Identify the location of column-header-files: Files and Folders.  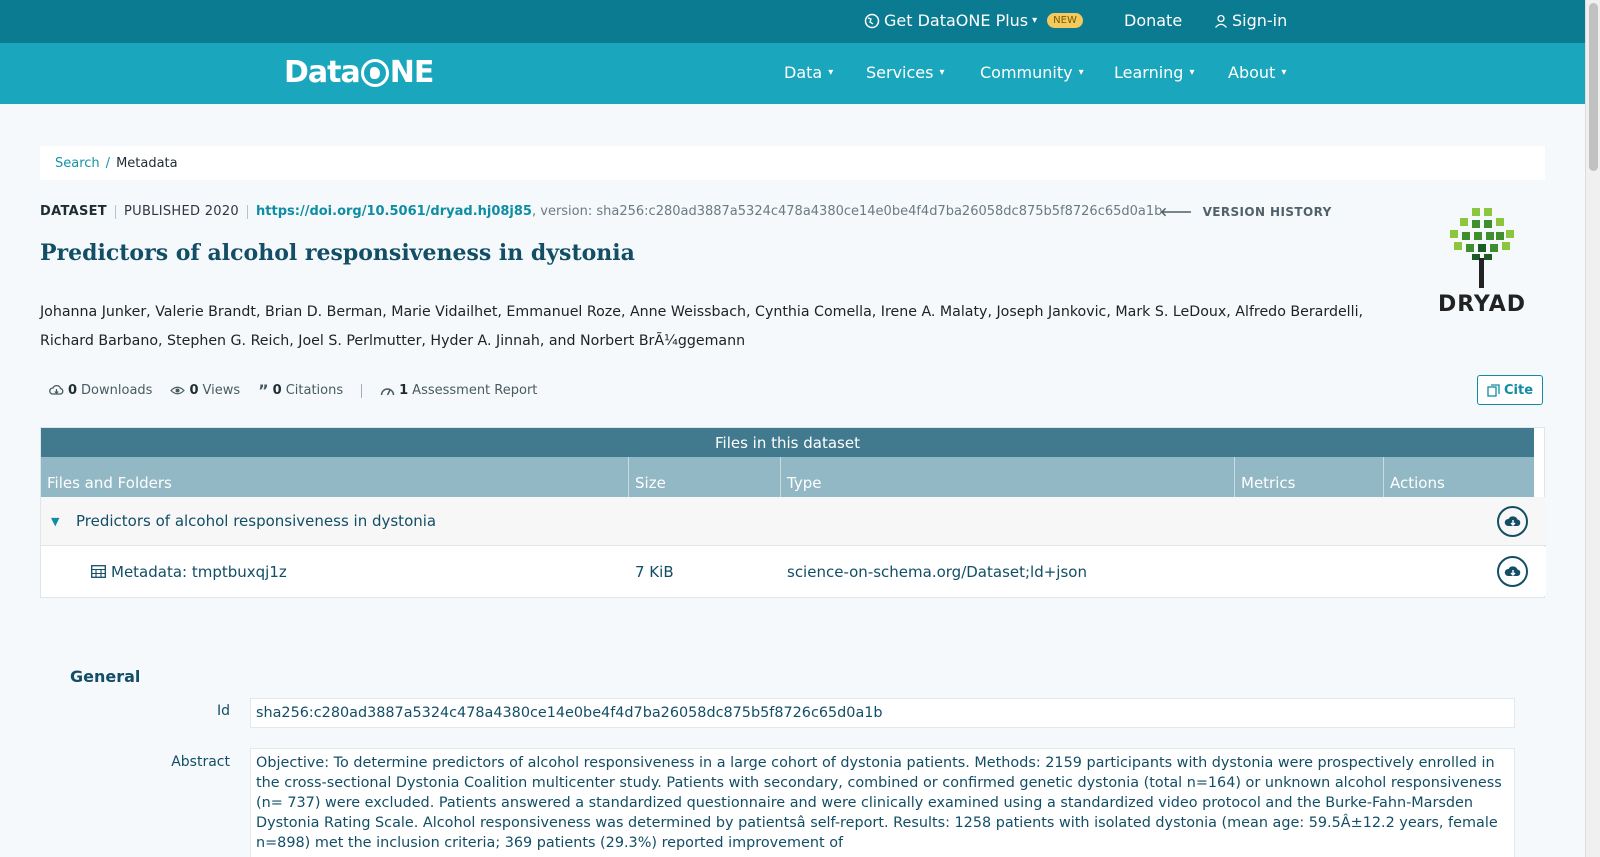
(335, 477).